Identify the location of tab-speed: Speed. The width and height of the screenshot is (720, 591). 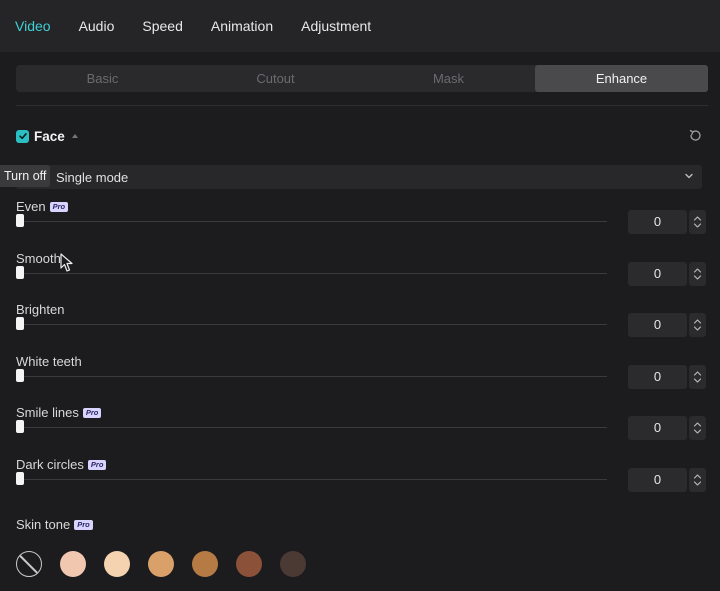
(162, 26).